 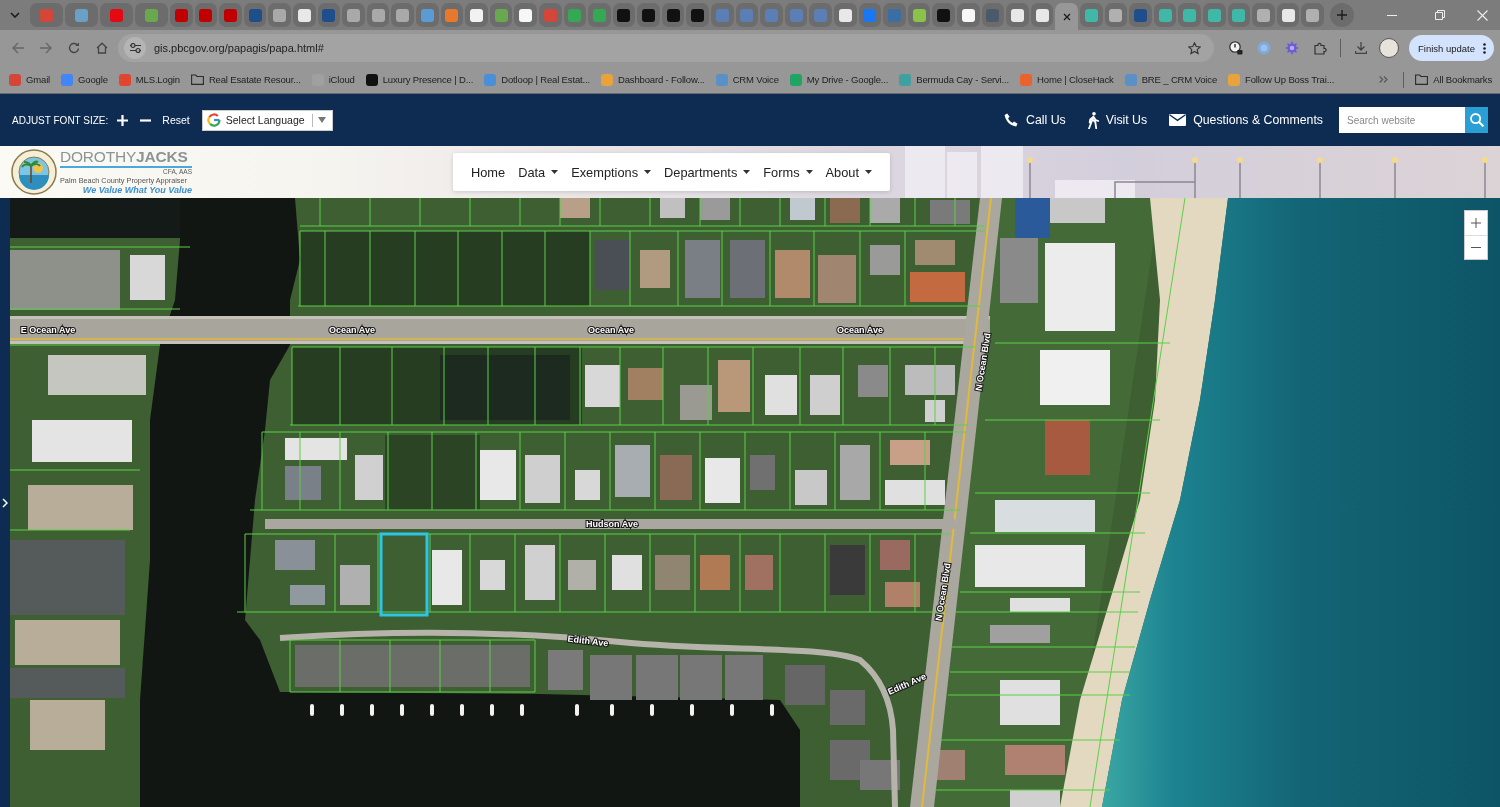 What do you see at coordinates (1264, 48) in the screenshot?
I see `orb-icon` at bounding box center [1264, 48].